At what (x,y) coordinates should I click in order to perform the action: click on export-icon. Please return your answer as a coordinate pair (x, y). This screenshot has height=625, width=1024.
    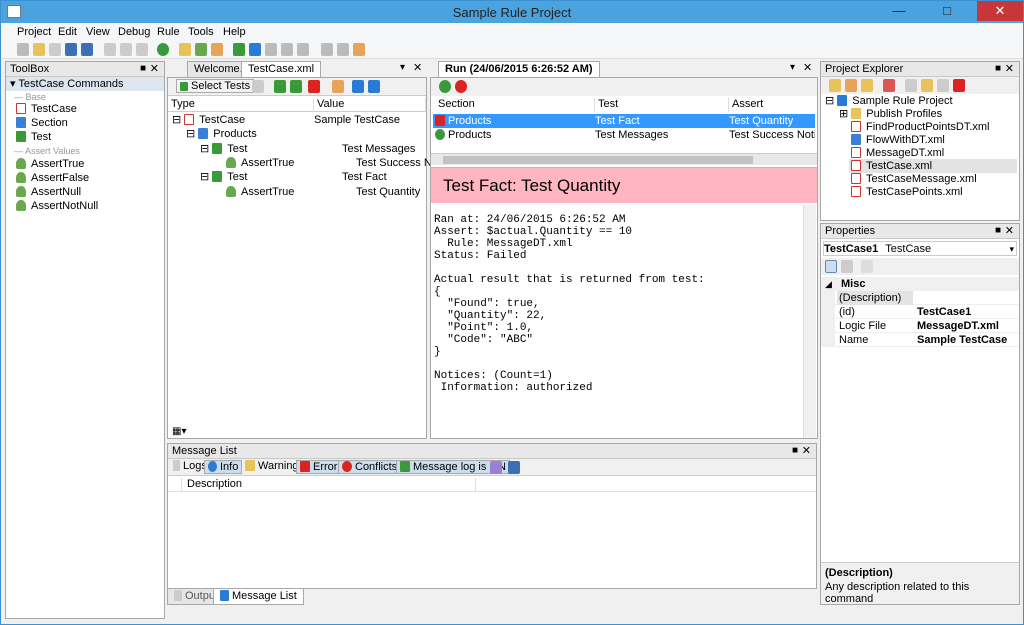
    Looking at the image, I should click on (217, 49).